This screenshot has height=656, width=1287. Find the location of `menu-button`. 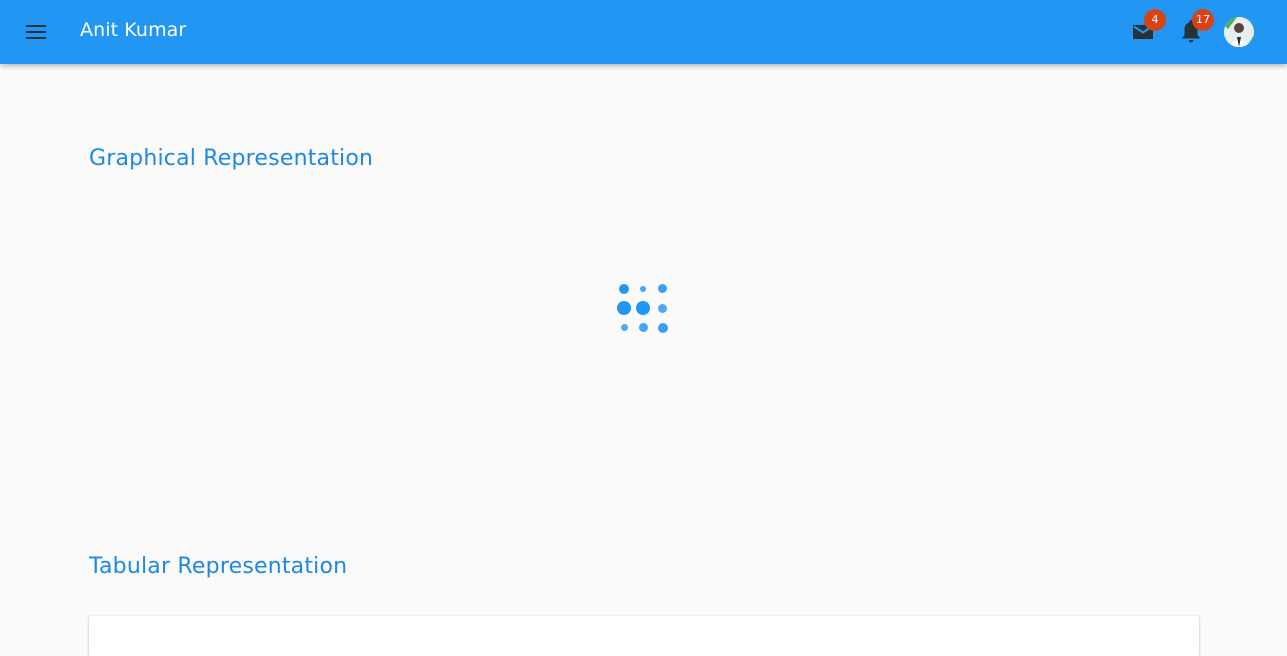

menu-button is located at coordinates (36, 32).